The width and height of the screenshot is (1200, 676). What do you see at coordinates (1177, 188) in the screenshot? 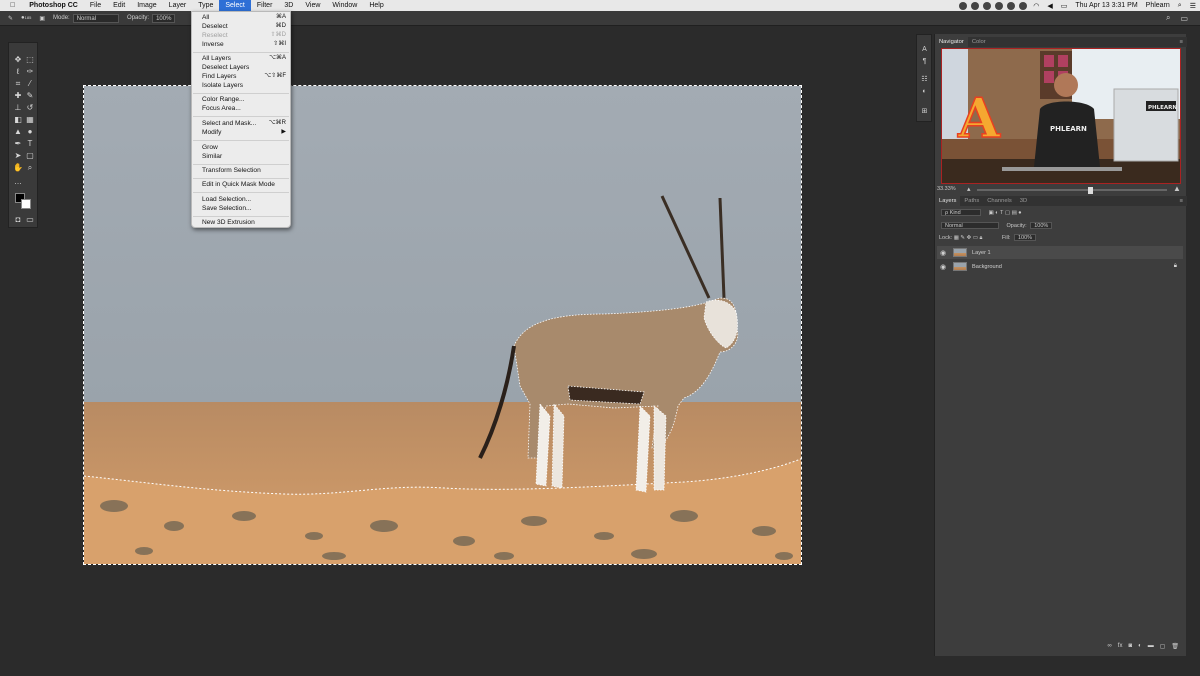
I see `zoom-in-icon: ▲` at bounding box center [1177, 188].